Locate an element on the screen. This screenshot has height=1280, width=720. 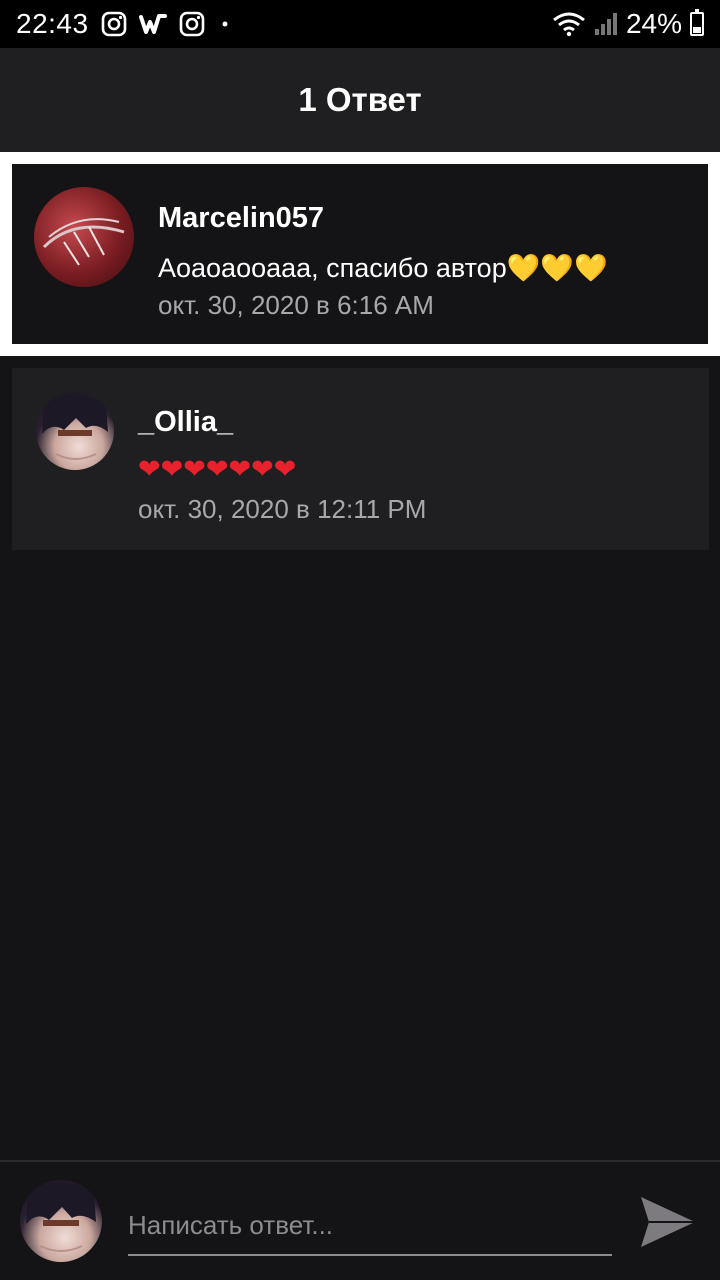
header: 1 Ответ is located at coordinates (360, 100).